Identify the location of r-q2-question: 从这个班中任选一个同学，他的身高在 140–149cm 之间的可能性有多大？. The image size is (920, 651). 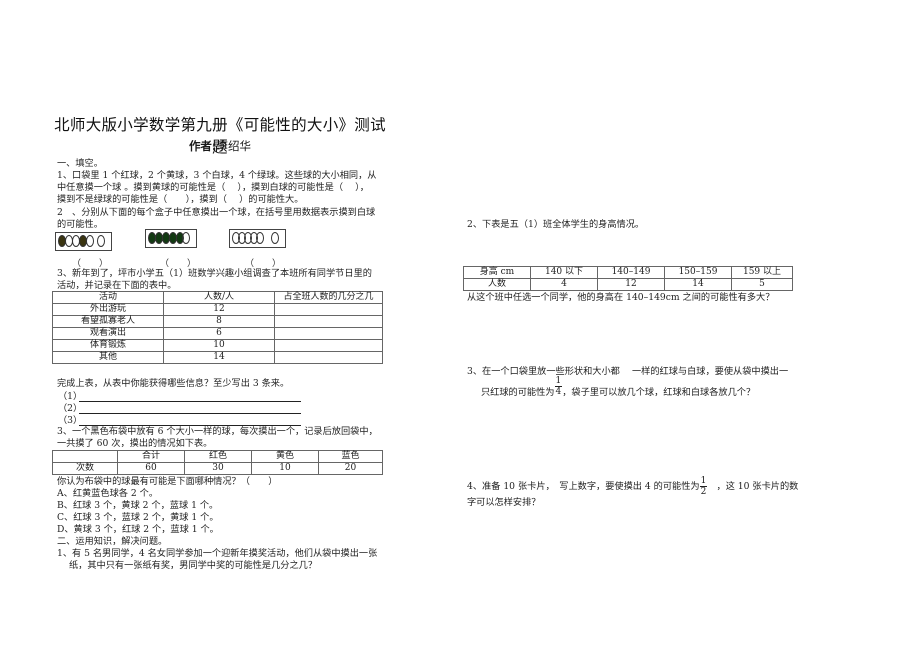
(621, 297).